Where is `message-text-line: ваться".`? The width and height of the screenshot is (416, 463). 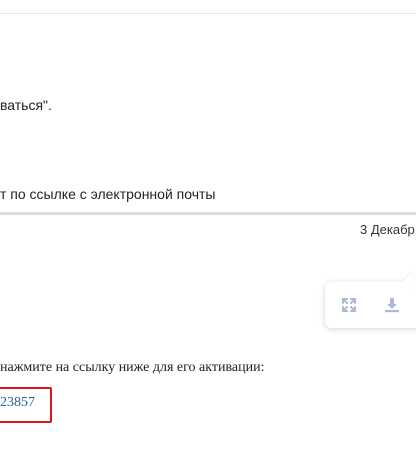 message-text-line: ваться". is located at coordinates (26, 105).